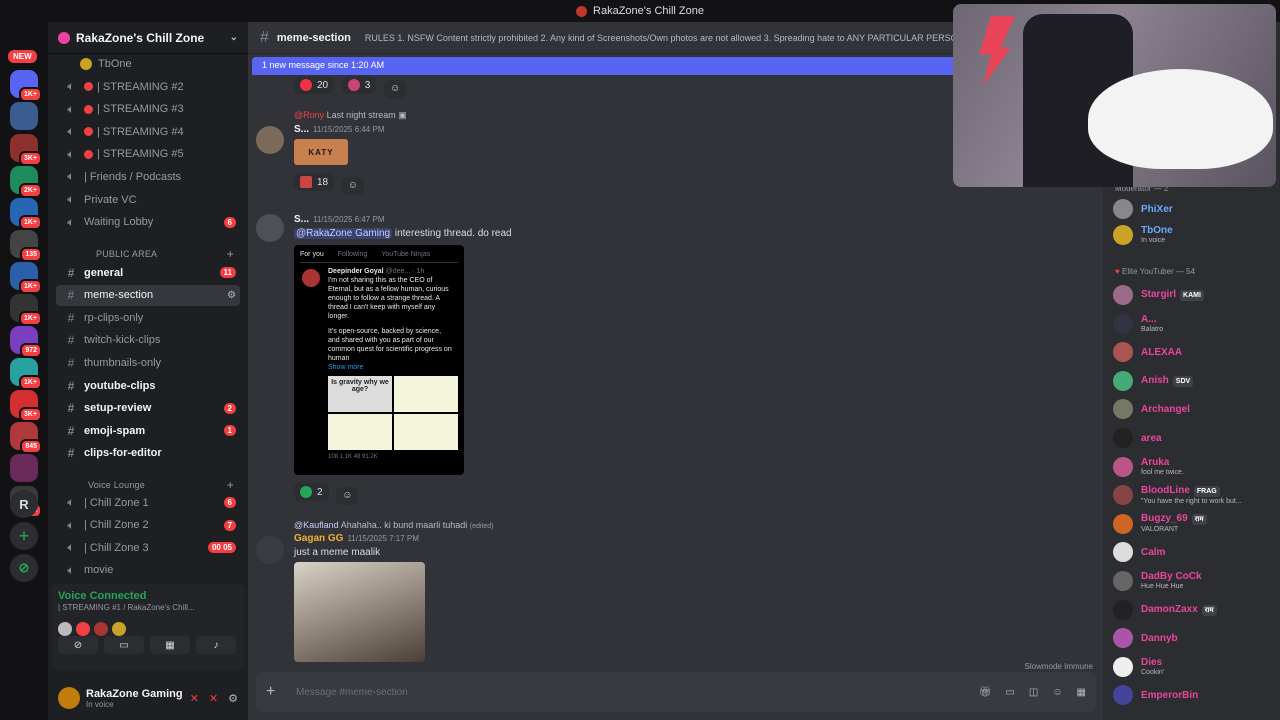 The image size is (1280, 720). What do you see at coordinates (148, 64) in the screenshot?
I see `voice-member-tbone: TbOne` at bounding box center [148, 64].